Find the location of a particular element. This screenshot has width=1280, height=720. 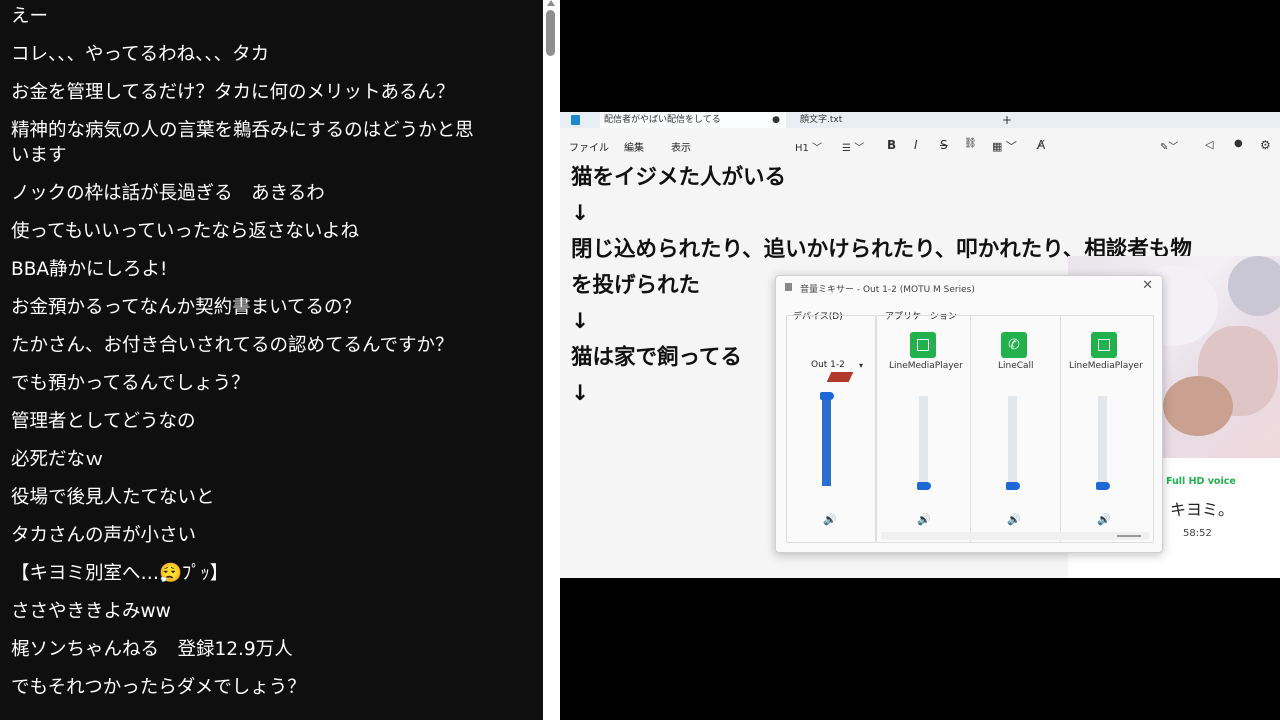

chat-message: 梶ソンちゃんねる 登録12.9万人 is located at coordinates (152, 649).